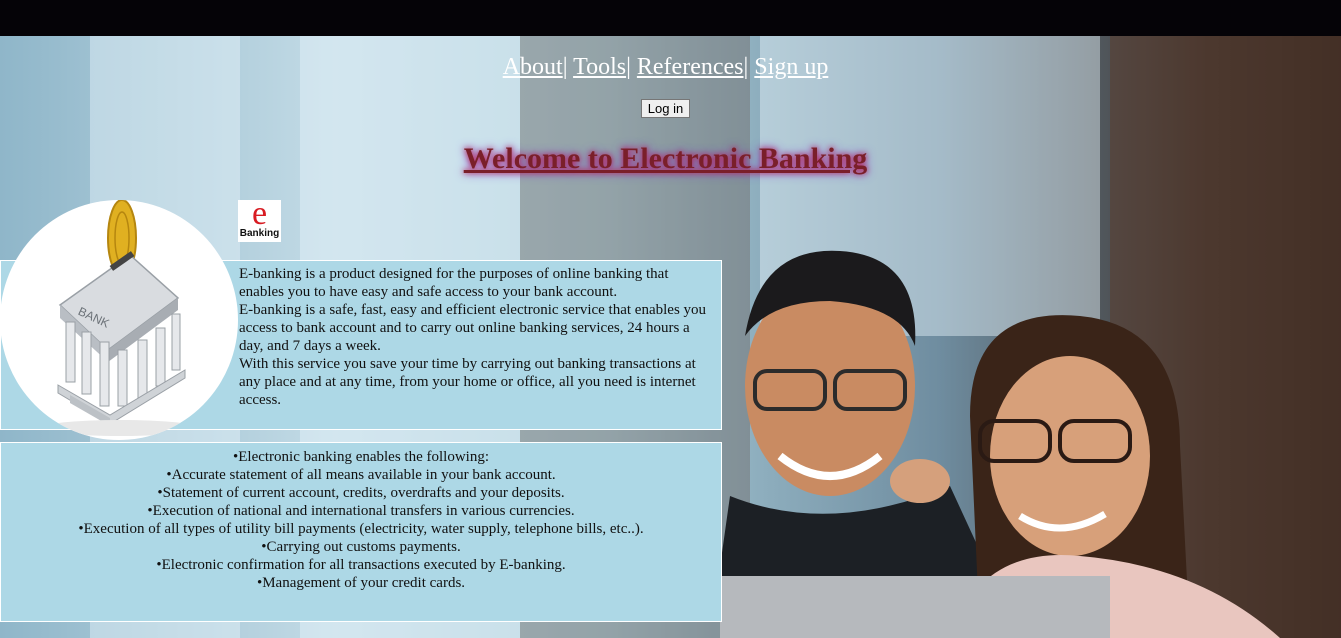  Describe the element at coordinates (533, 67) in the screenshot. I see `nav-about-link: About` at that location.